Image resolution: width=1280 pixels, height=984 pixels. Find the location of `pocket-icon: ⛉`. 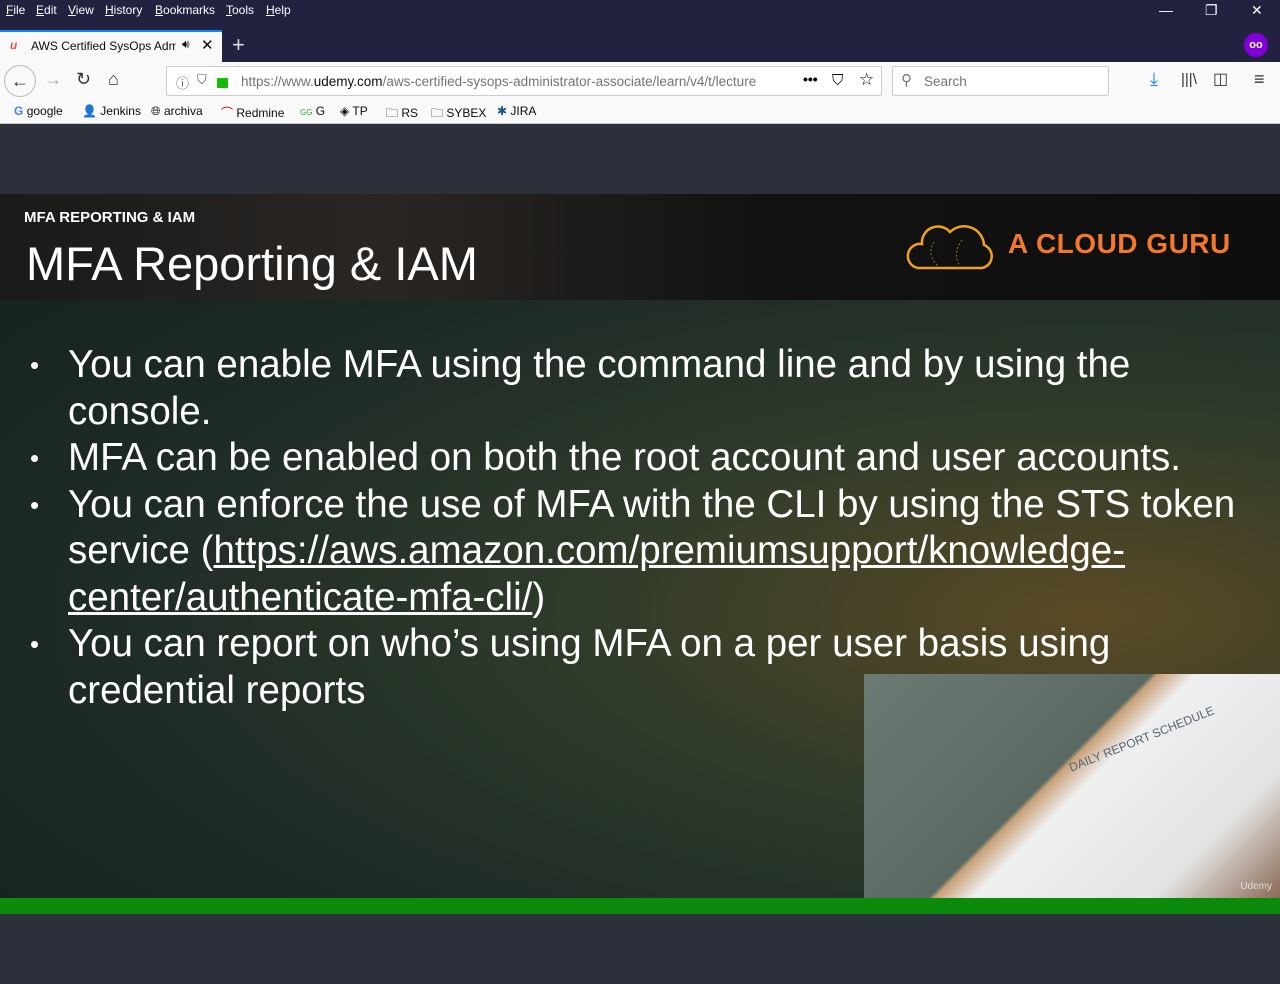

pocket-icon: ⛉ is located at coordinates (837, 80).